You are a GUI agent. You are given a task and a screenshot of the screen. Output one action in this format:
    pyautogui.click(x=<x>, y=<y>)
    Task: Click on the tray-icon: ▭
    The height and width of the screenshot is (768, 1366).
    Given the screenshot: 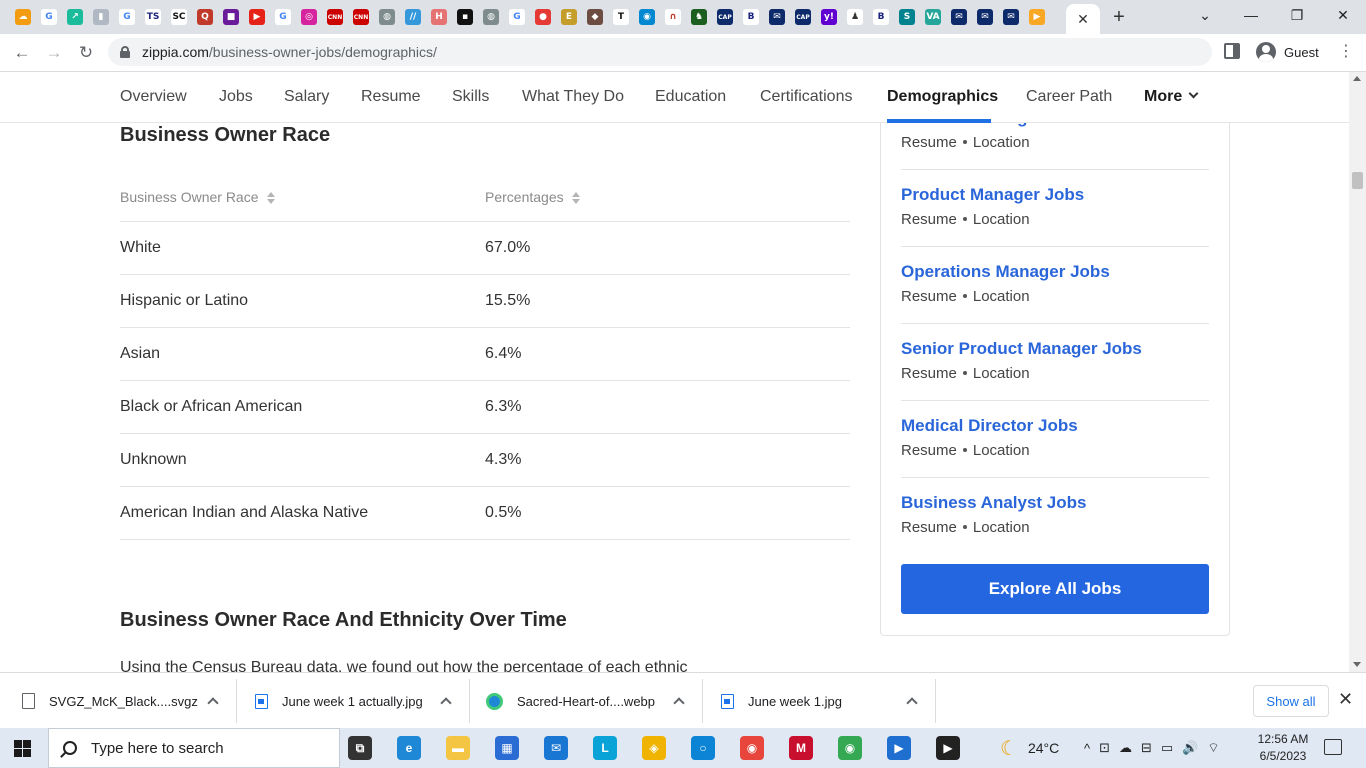 What is the action you would take?
    pyautogui.click(x=1167, y=748)
    